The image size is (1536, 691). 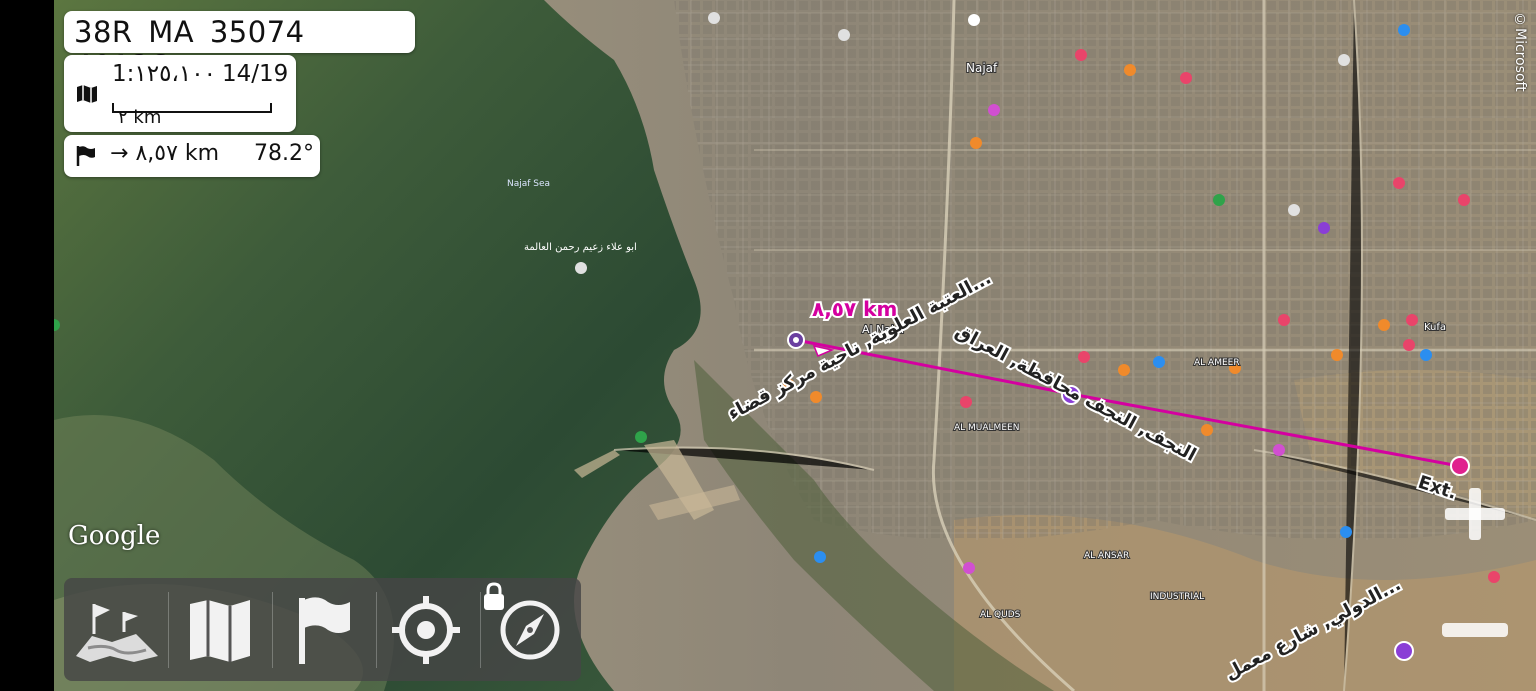 I want to click on quds-label: AL QUDS, so click(x=1000, y=615).